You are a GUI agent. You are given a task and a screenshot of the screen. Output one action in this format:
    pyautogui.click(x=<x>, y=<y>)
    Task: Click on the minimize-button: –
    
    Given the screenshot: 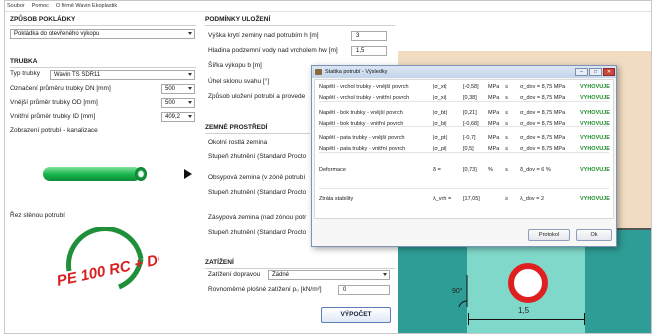 What is the action you would take?
    pyautogui.click(x=581, y=72)
    